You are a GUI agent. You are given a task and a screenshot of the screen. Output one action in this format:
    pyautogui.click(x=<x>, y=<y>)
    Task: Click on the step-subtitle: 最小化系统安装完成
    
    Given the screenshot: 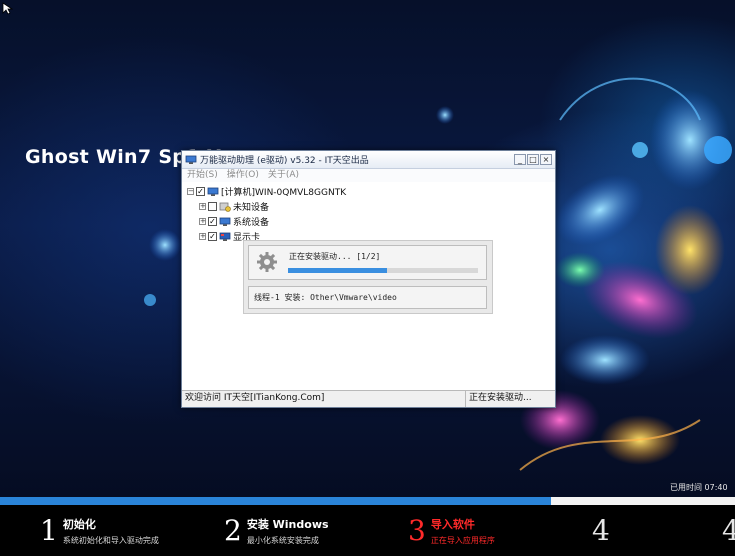 What is the action you would take?
    pyautogui.click(x=282, y=540)
    